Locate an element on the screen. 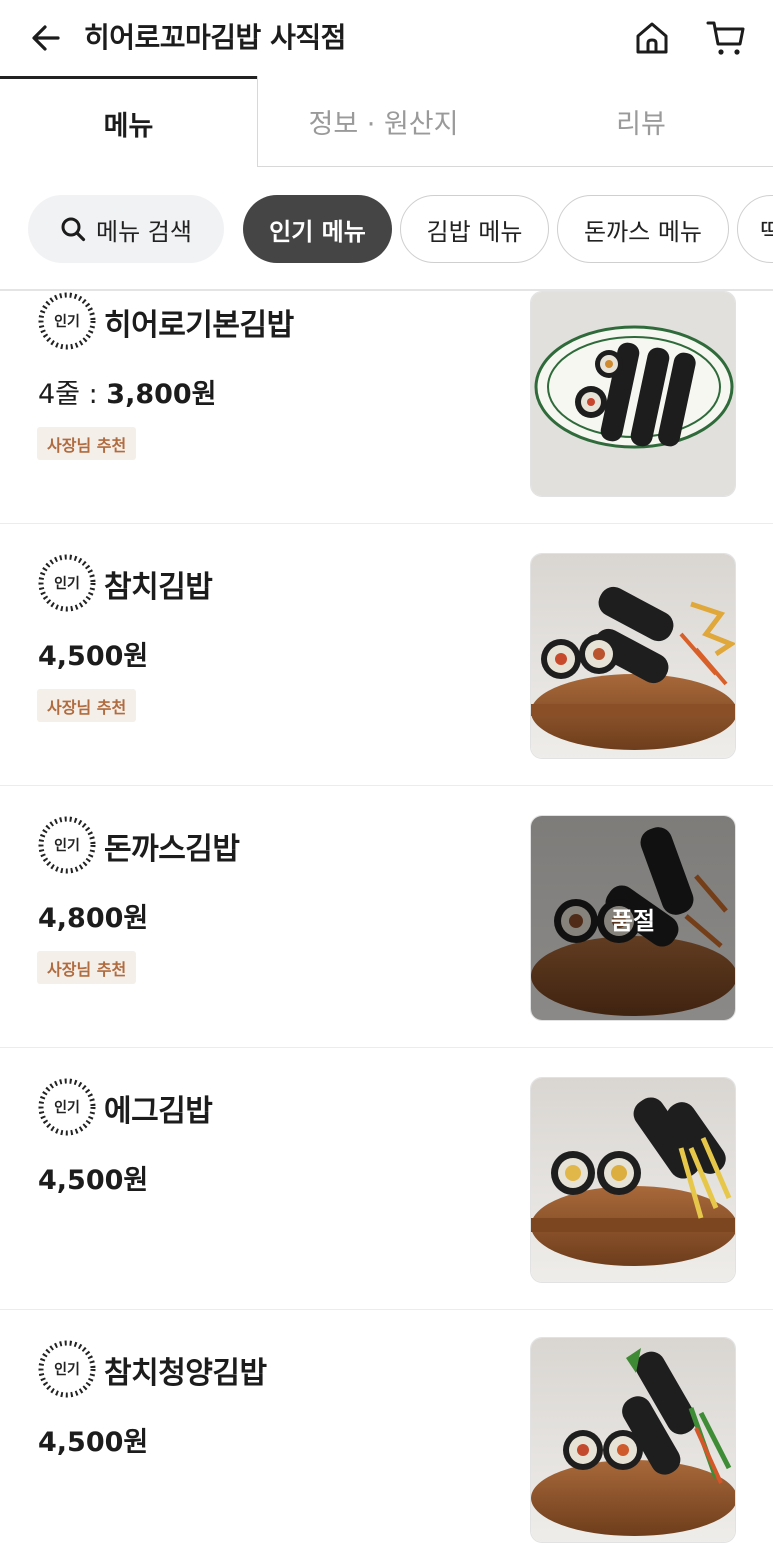  item-name: 참치청양김밥 is located at coordinates (185, 1373).